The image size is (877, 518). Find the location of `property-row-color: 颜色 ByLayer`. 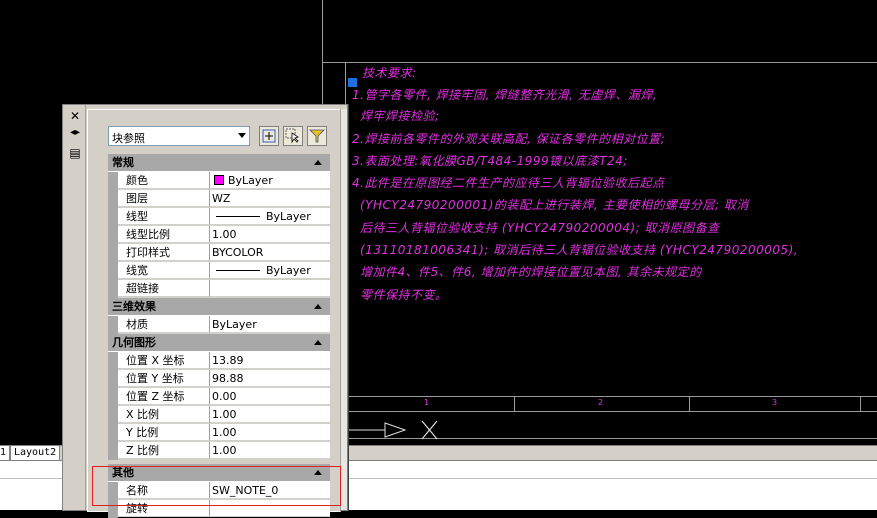

property-row-color: 颜色 ByLayer is located at coordinates (219, 181).